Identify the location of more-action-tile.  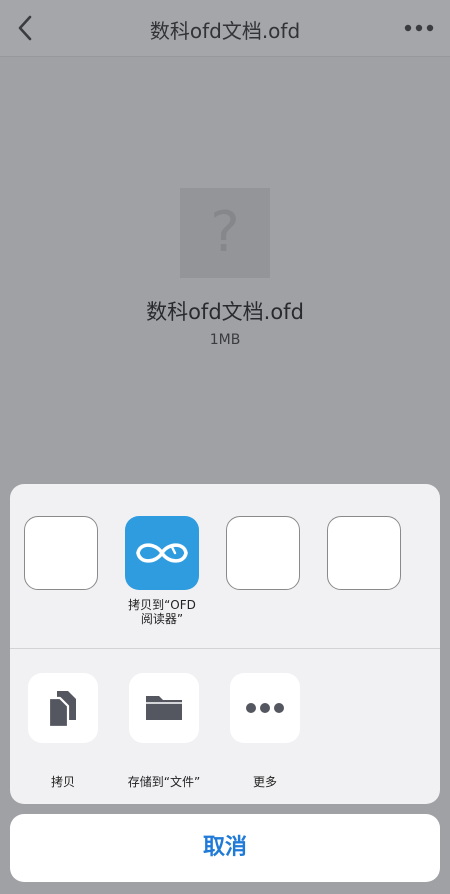
(265, 708).